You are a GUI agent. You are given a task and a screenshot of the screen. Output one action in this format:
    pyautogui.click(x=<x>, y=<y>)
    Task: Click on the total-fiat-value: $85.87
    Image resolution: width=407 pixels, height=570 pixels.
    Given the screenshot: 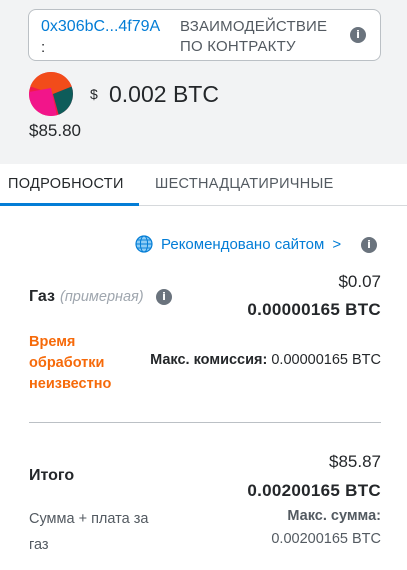 What is the action you would take?
    pyautogui.click(x=355, y=461)
    